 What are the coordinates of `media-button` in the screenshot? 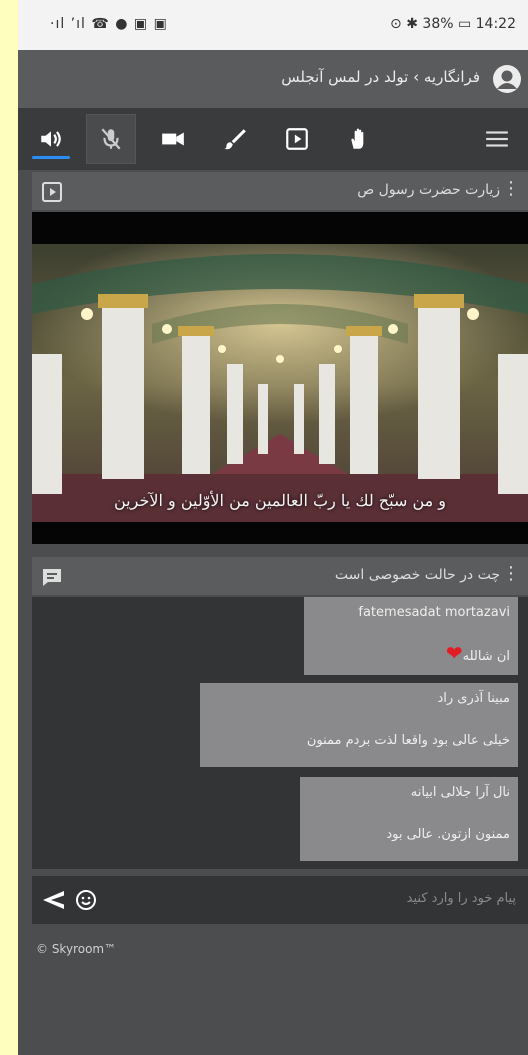 It's located at (297, 139).